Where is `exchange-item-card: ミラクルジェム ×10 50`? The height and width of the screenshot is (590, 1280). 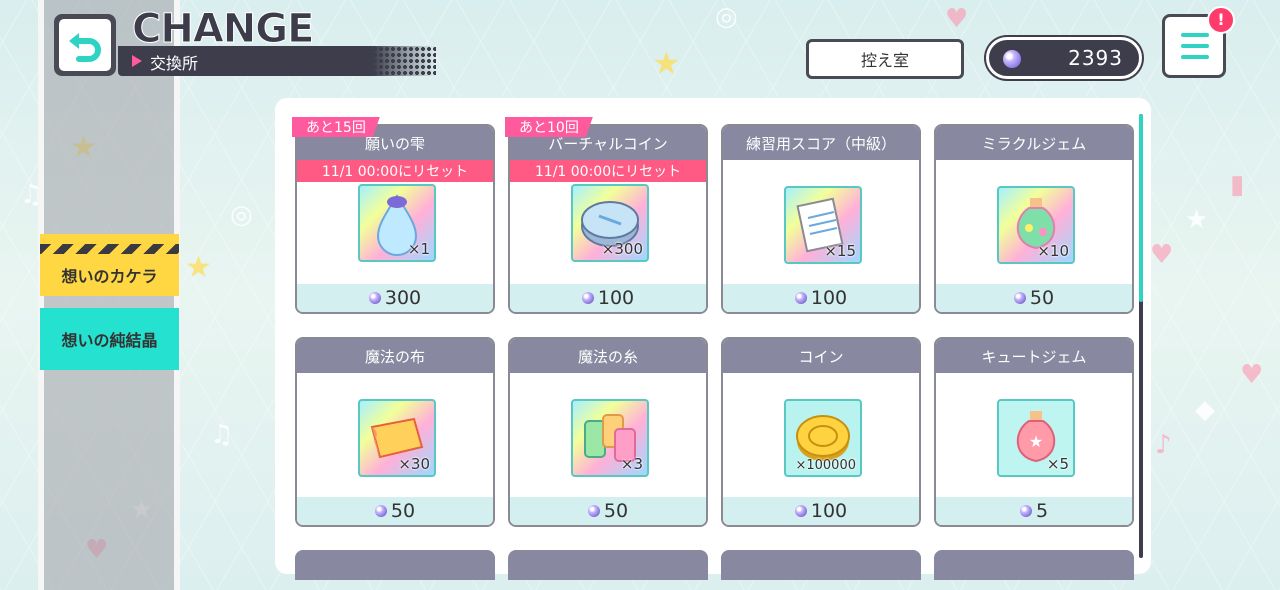 exchange-item-card: ミラクルジェム ×10 50 is located at coordinates (1034, 219).